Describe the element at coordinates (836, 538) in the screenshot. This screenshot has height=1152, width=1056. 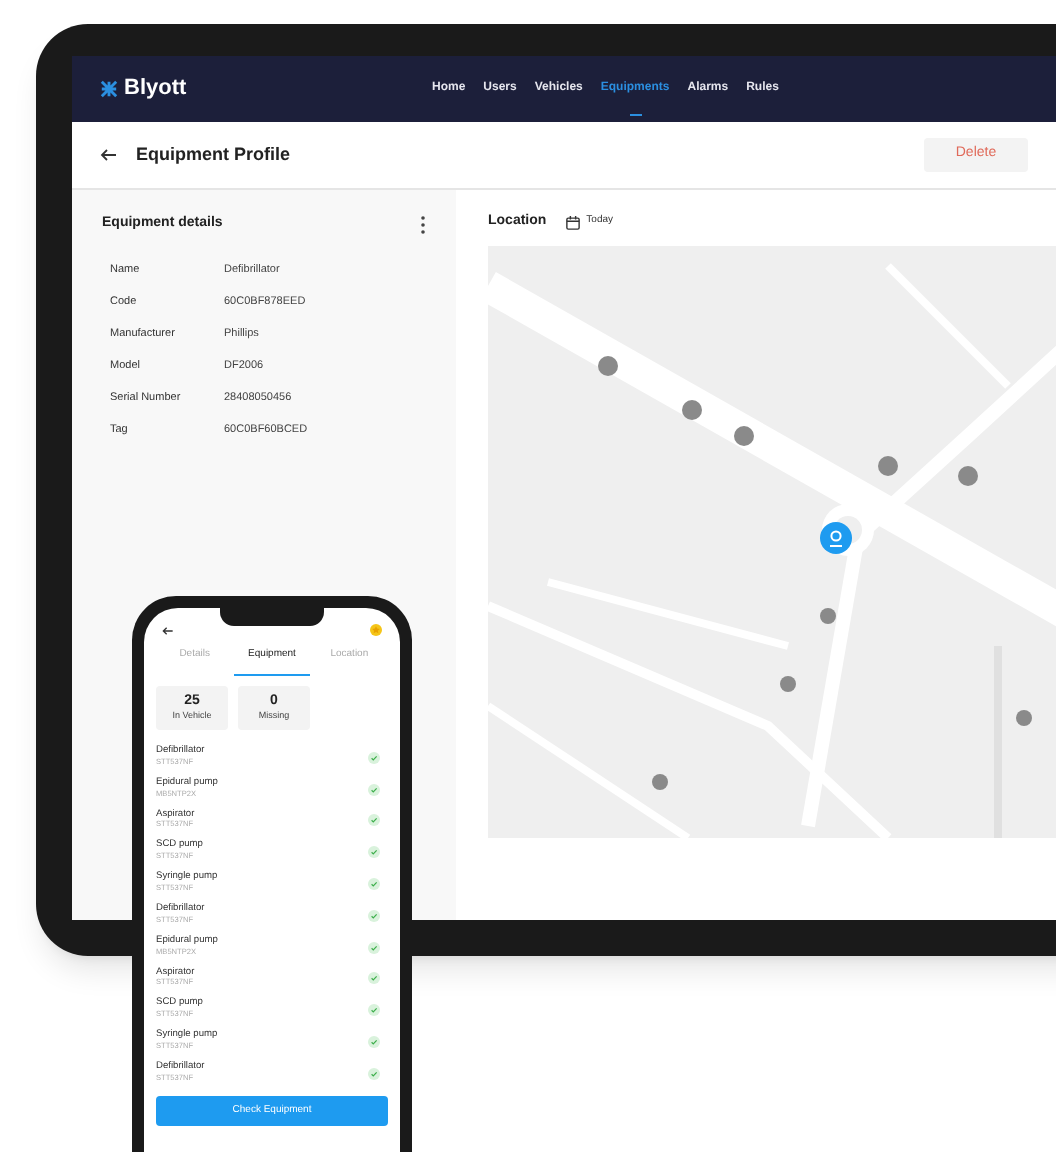
I see `location-pin-icon` at that location.